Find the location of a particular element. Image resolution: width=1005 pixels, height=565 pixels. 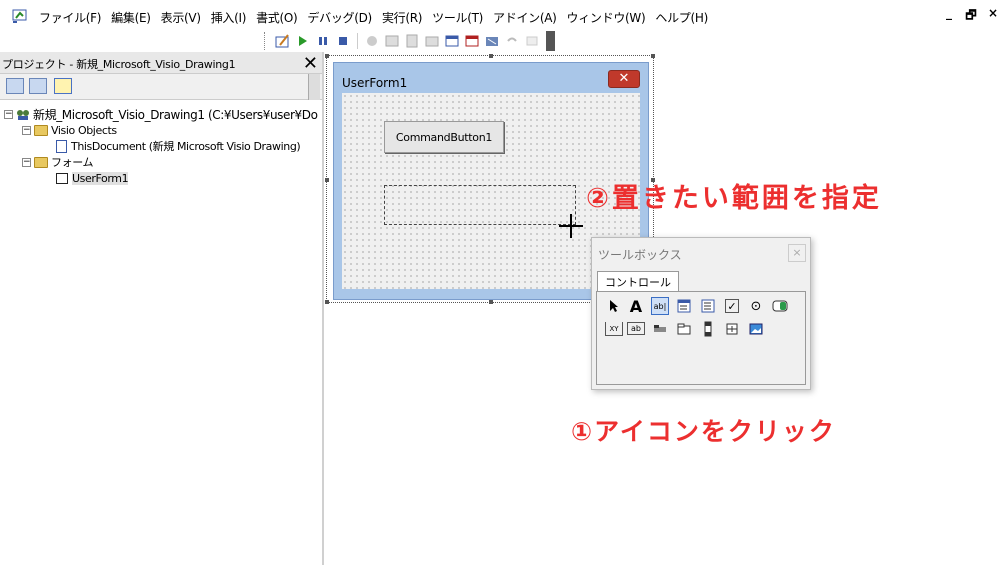

tree-forms: − フォーム is located at coordinates (57, 162).